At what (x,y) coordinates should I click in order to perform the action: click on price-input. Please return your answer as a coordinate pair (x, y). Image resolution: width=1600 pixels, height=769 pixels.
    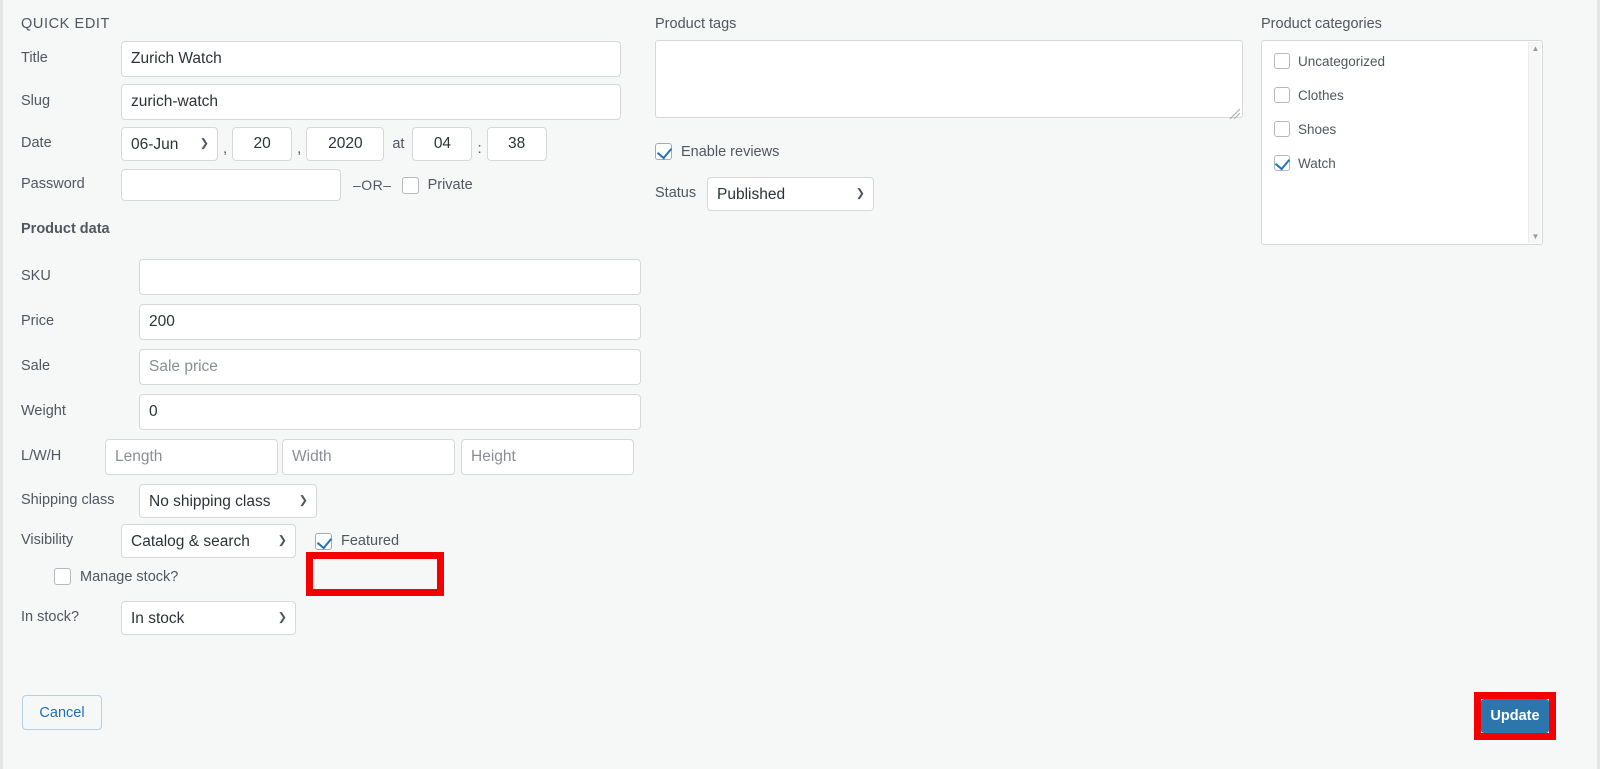
    Looking at the image, I should click on (390, 322).